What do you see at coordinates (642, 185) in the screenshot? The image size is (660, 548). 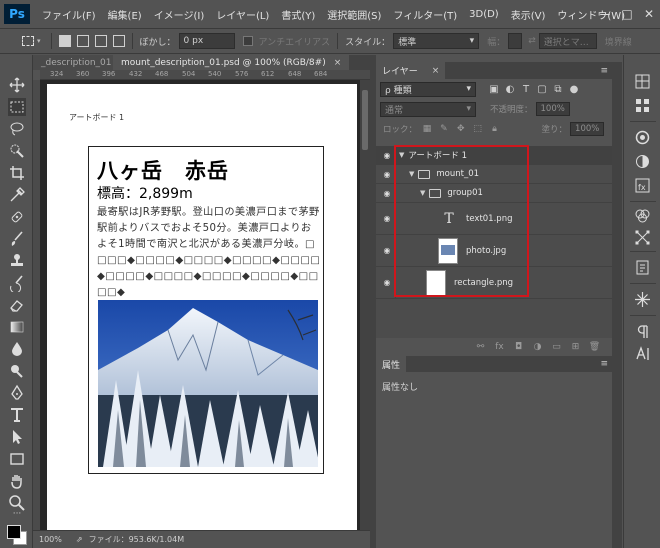 I see `styles-panel-icon: fx` at bounding box center [642, 185].